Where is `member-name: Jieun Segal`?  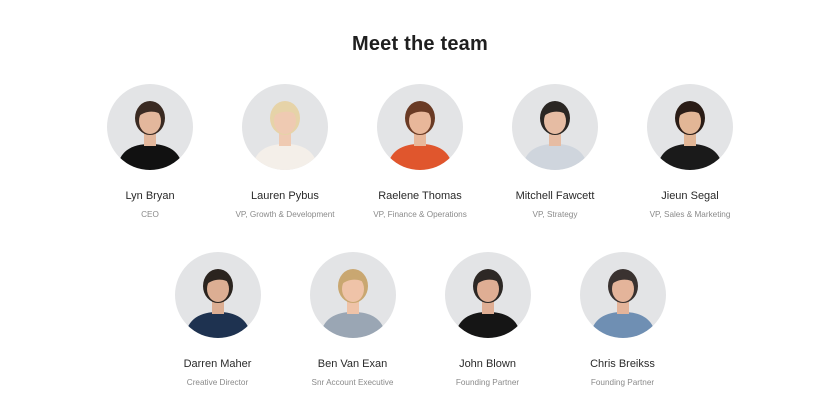 member-name: Jieun Segal is located at coordinates (690, 196).